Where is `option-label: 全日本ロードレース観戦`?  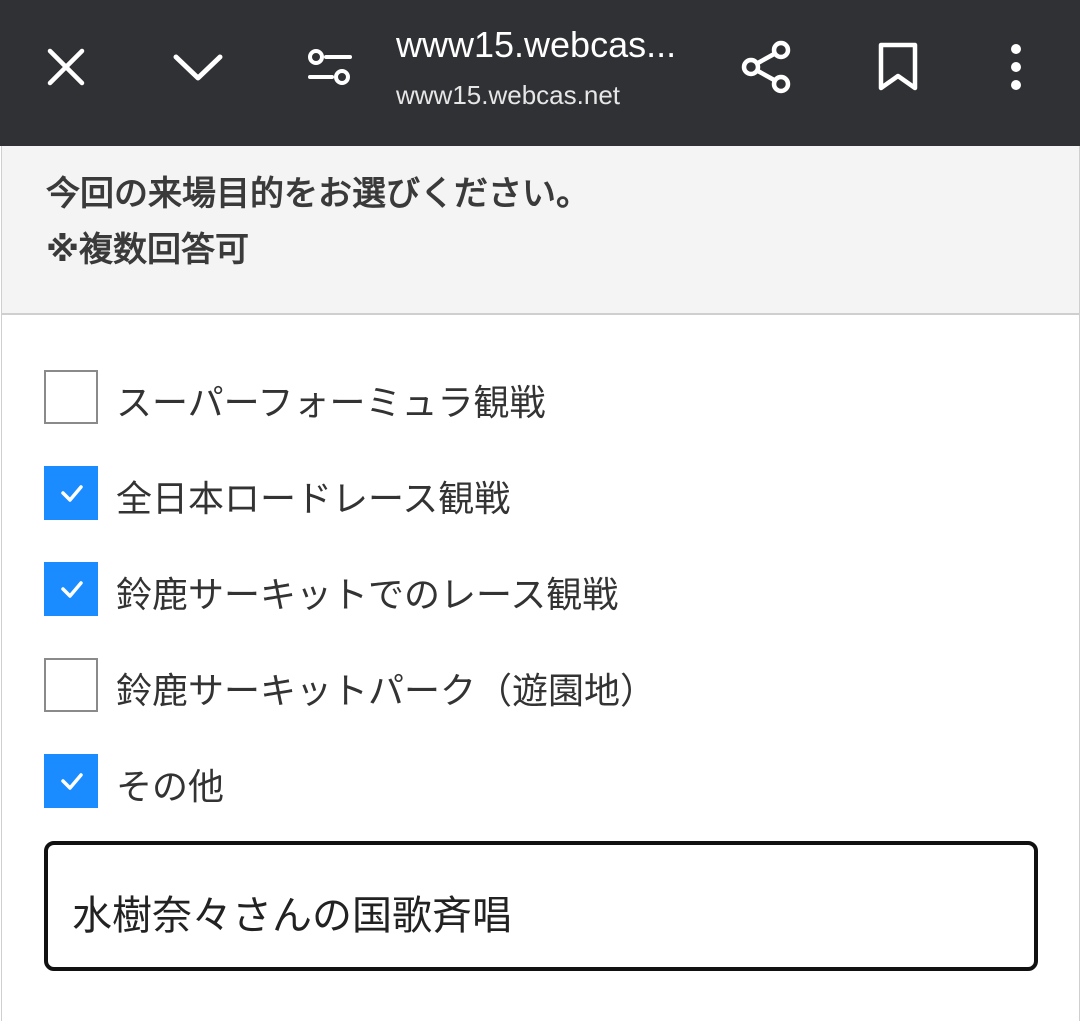
option-label: 全日本ロードレース観戦 is located at coordinates (313, 499).